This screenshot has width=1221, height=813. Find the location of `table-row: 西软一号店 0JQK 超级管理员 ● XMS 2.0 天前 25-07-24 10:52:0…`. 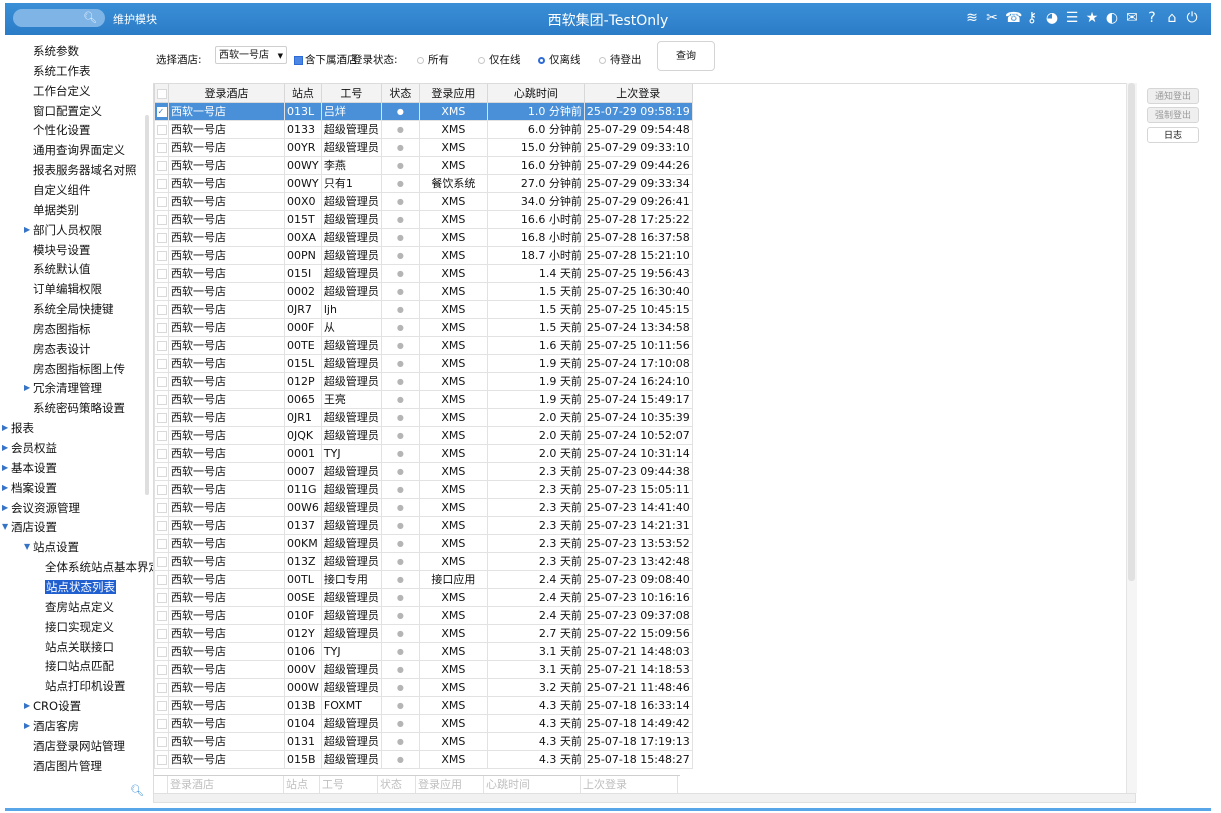

table-row: 西软一号店 0JQK 超级管理员 ● XMS 2.0 天前 25-07-24 10:52:0… is located at coordinates (423, 435).